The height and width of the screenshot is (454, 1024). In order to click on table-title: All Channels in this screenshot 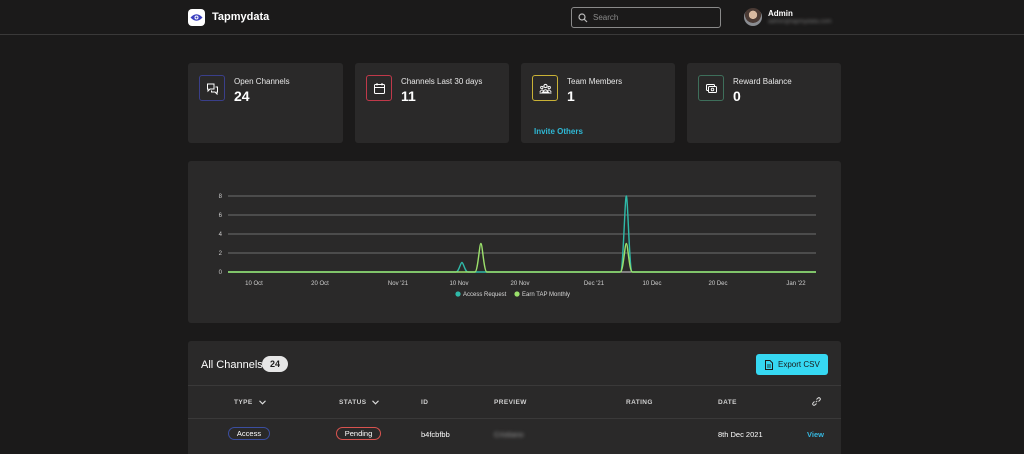, I will do `click(232, 365)`.